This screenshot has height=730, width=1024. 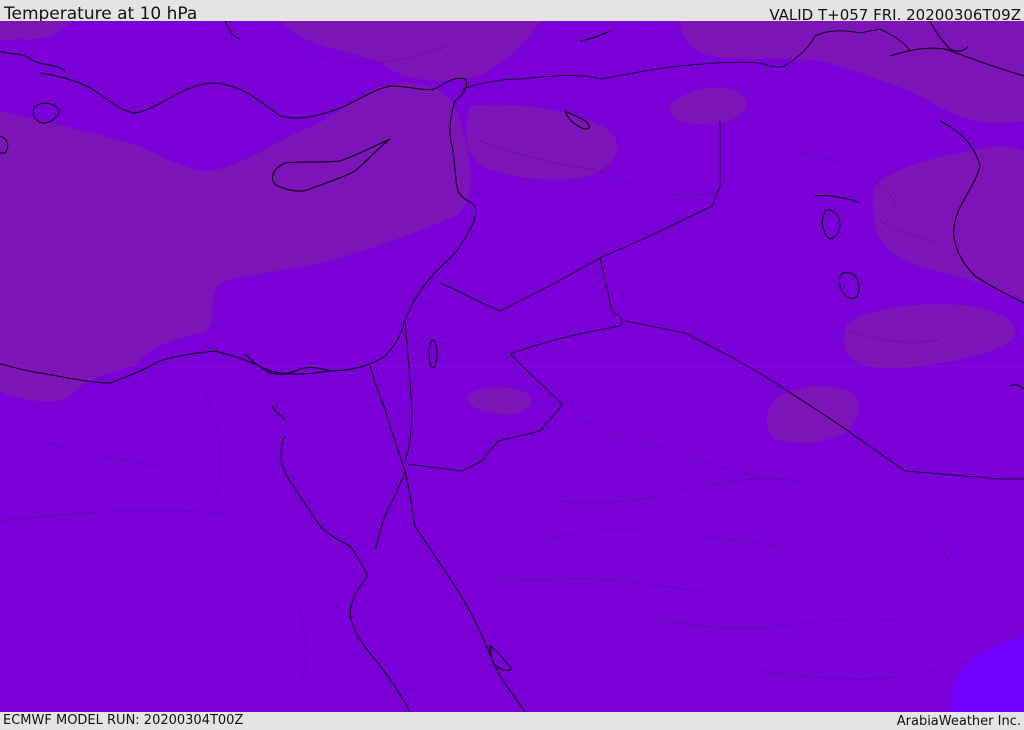 I want to click on credit-text: ArabiaWeather Inc., so click(x=958, y=721).